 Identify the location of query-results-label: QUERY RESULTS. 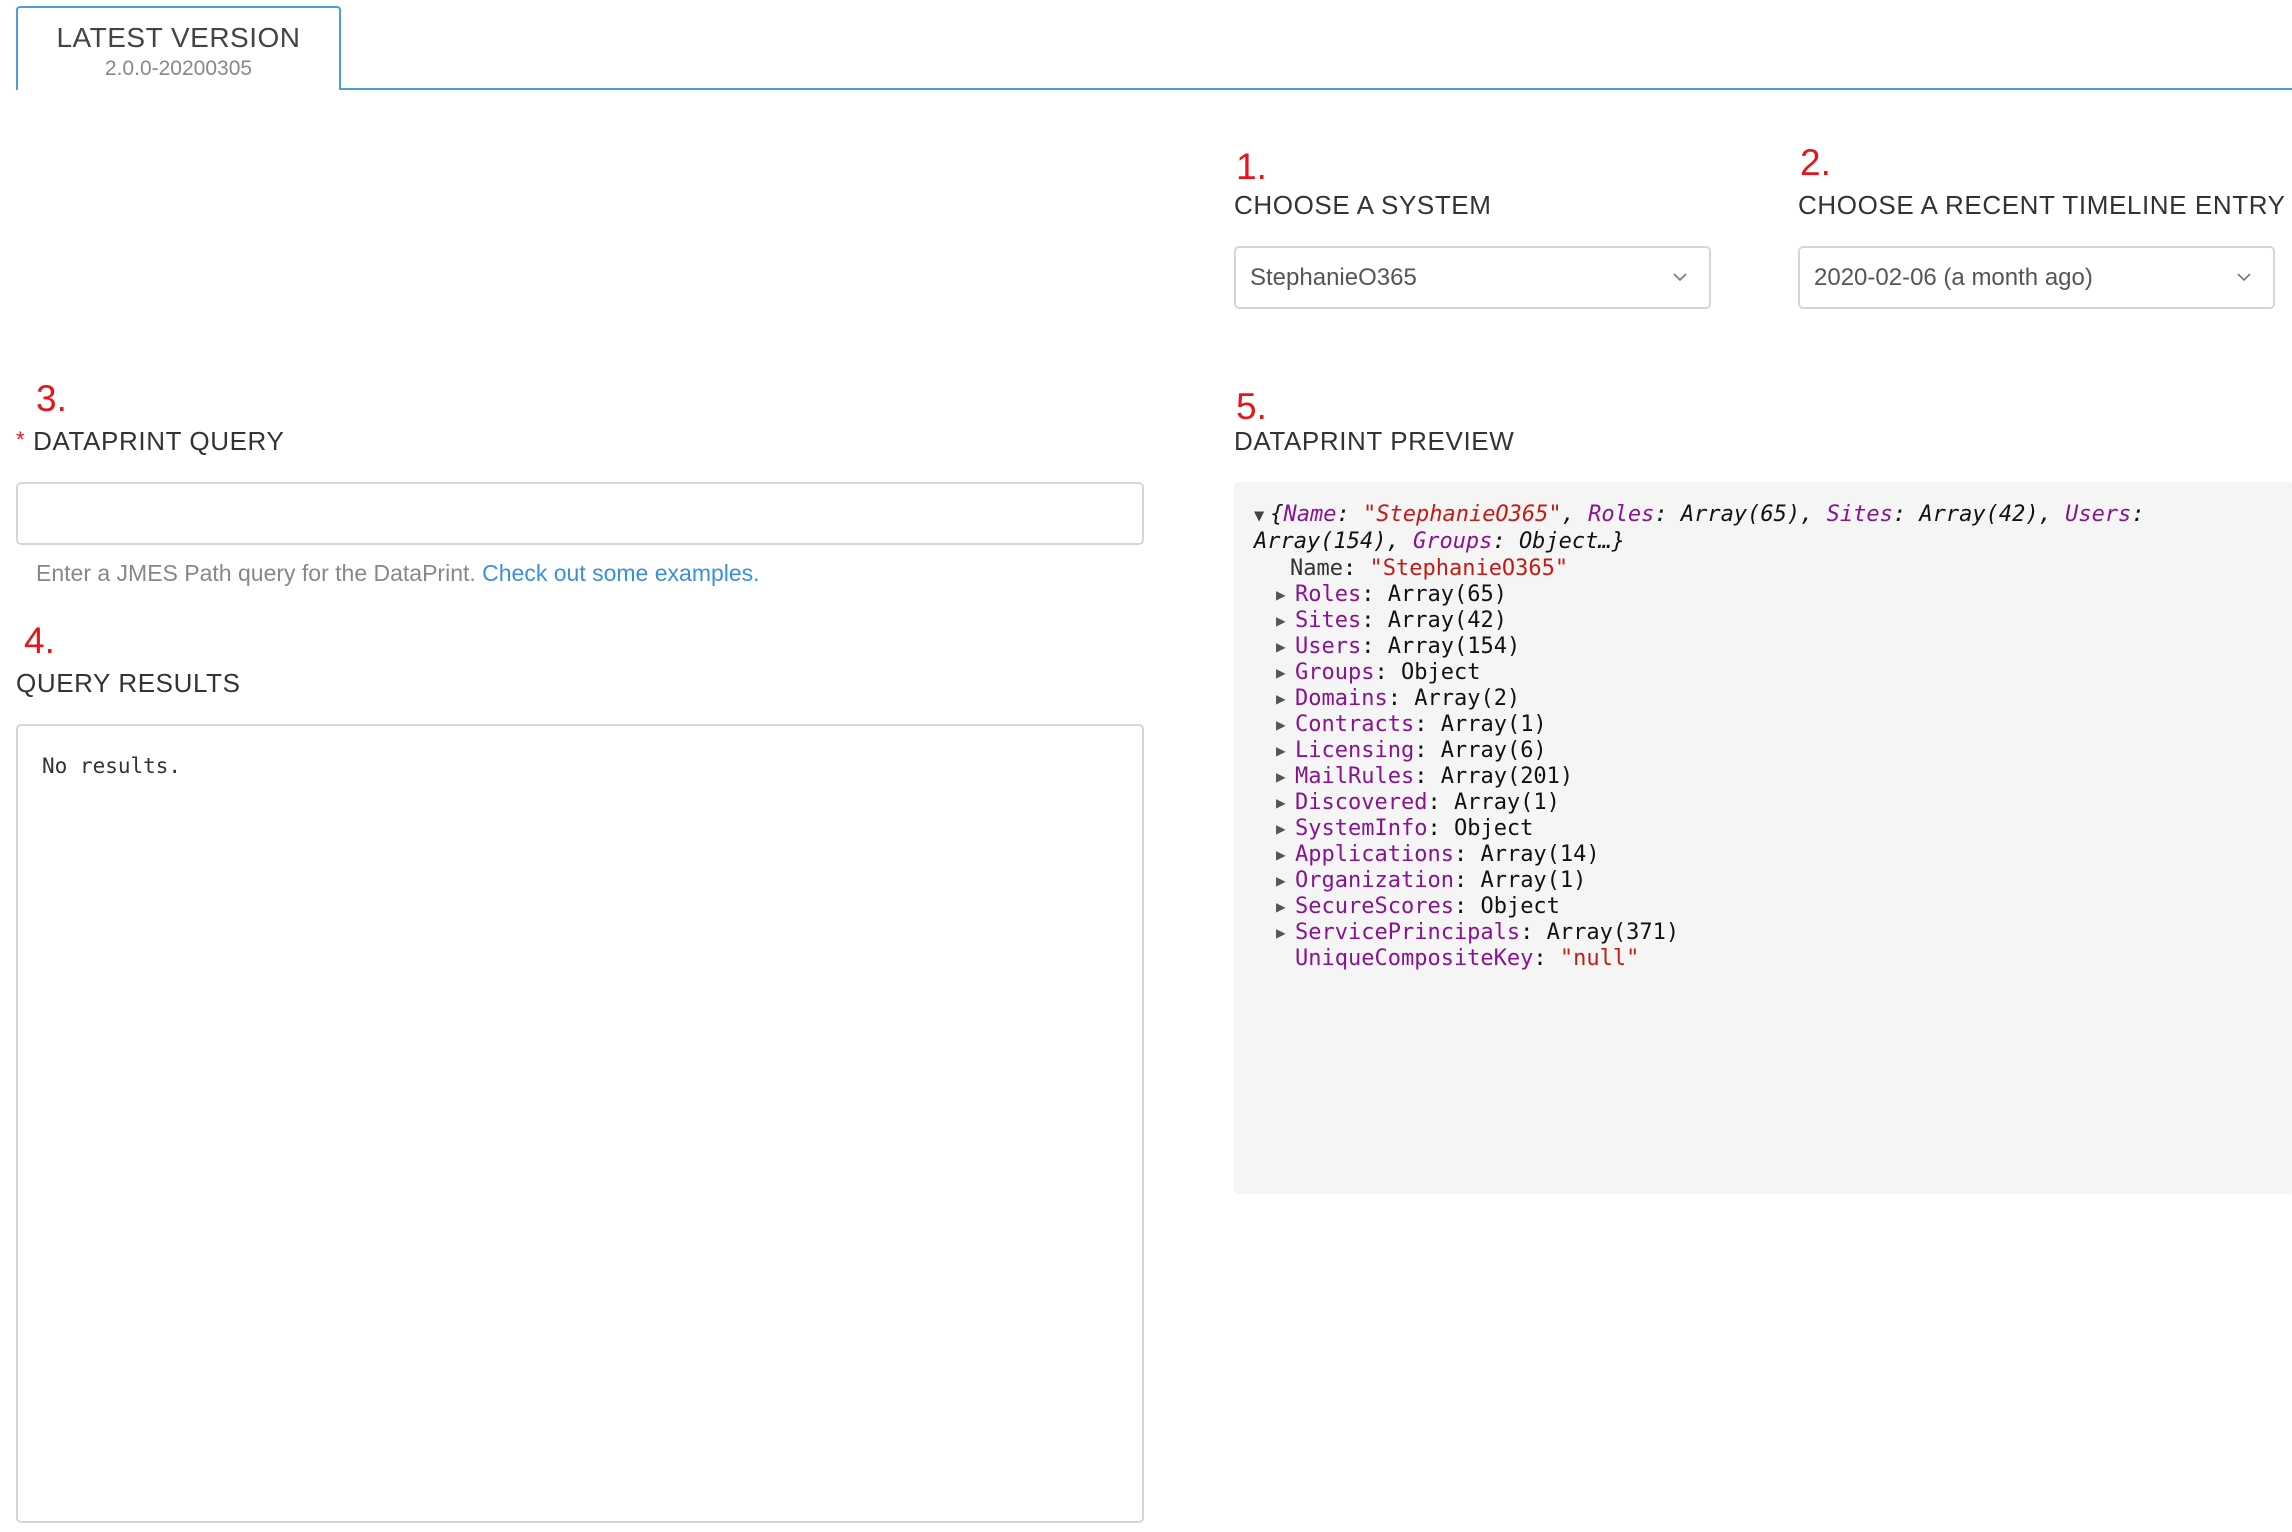
(128, 683).